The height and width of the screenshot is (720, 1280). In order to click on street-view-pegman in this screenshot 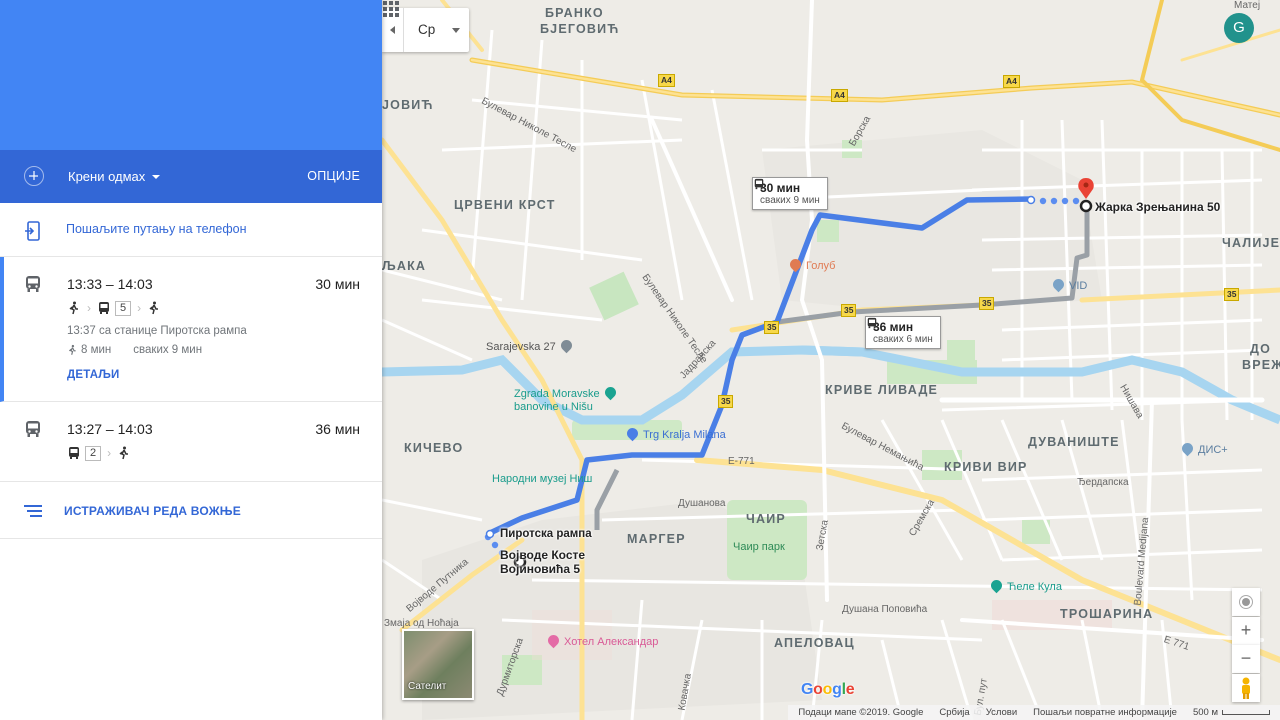, I will do `click(1246, 688)`.